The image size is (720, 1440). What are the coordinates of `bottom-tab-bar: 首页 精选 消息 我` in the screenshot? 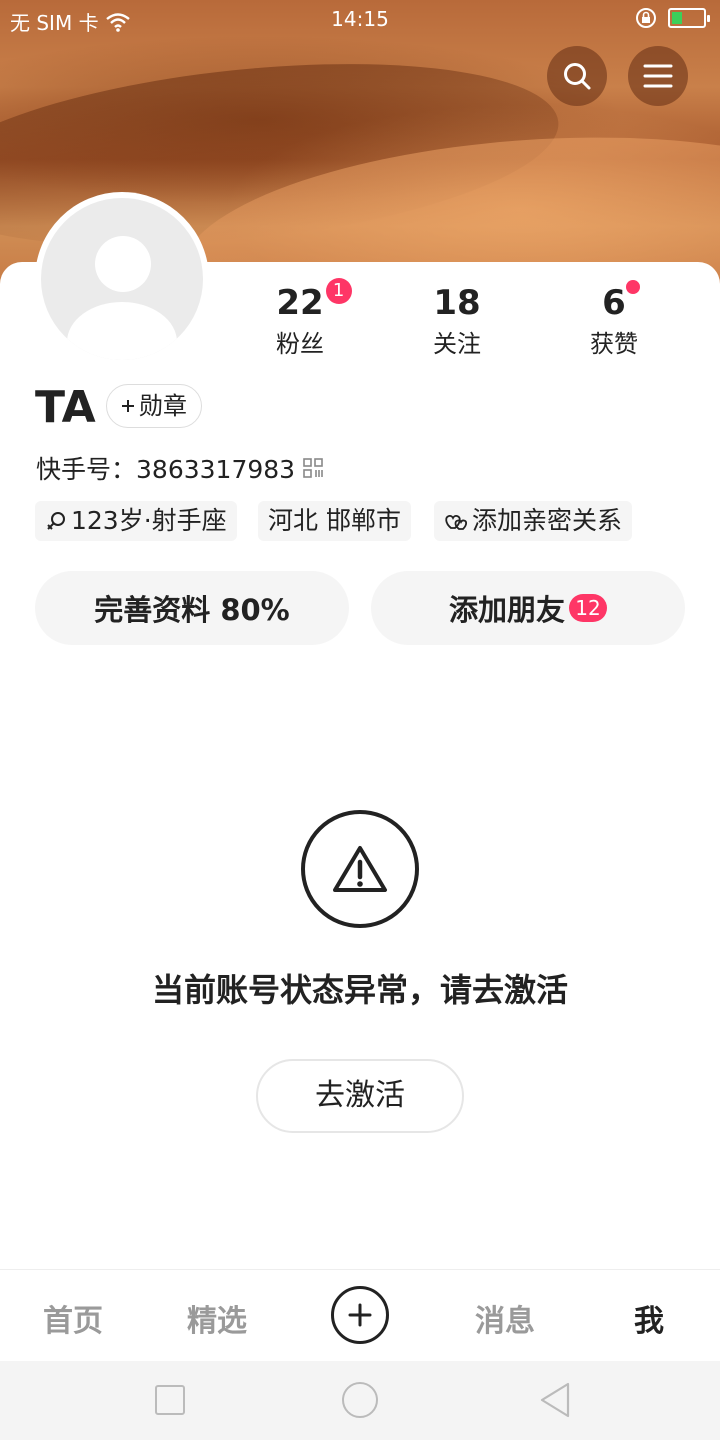 It's located at (360, 1315).